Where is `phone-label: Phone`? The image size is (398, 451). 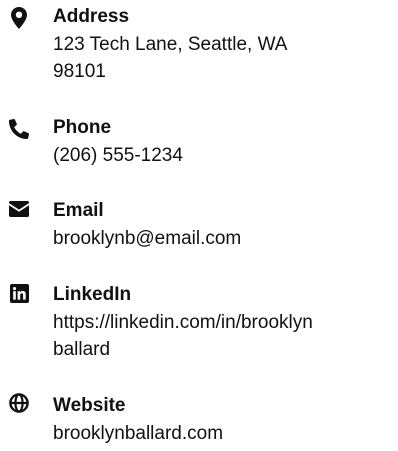
phone-label: Phone is located at coordinates (82, 127).